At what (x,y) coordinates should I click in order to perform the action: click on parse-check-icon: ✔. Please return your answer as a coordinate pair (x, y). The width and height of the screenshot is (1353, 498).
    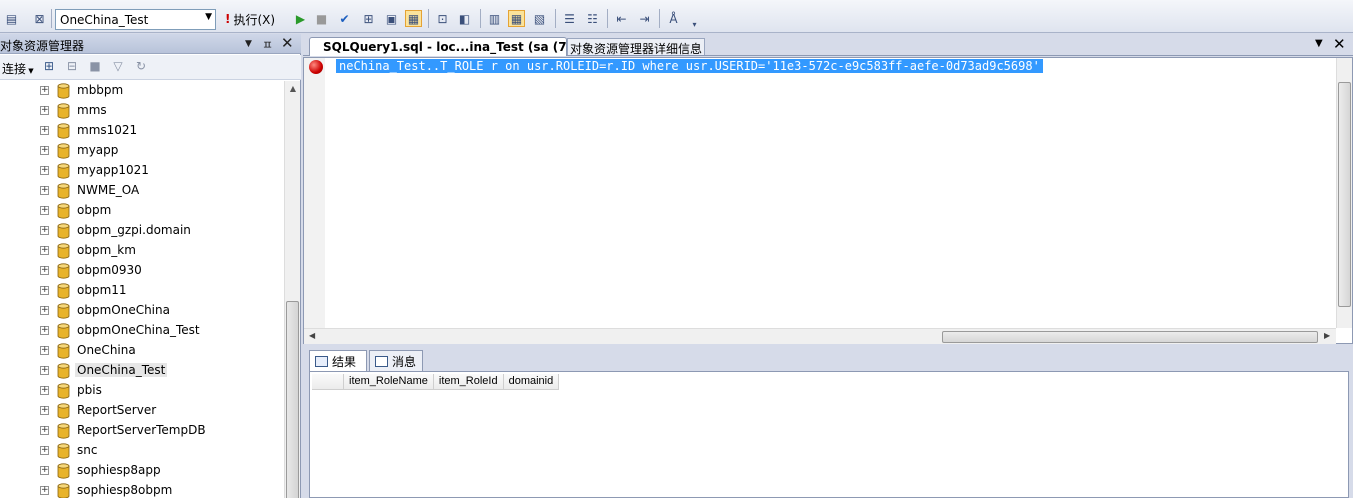
    Looking at the image, I should click on (344, 18).